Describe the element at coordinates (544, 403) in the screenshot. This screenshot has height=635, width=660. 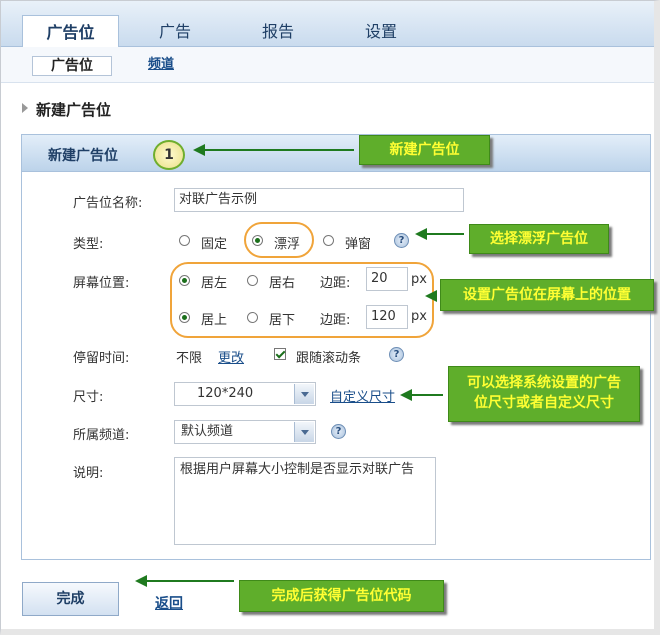
I see `callout-size-line2: 位尺寸或者自定义尺寸` at that location.